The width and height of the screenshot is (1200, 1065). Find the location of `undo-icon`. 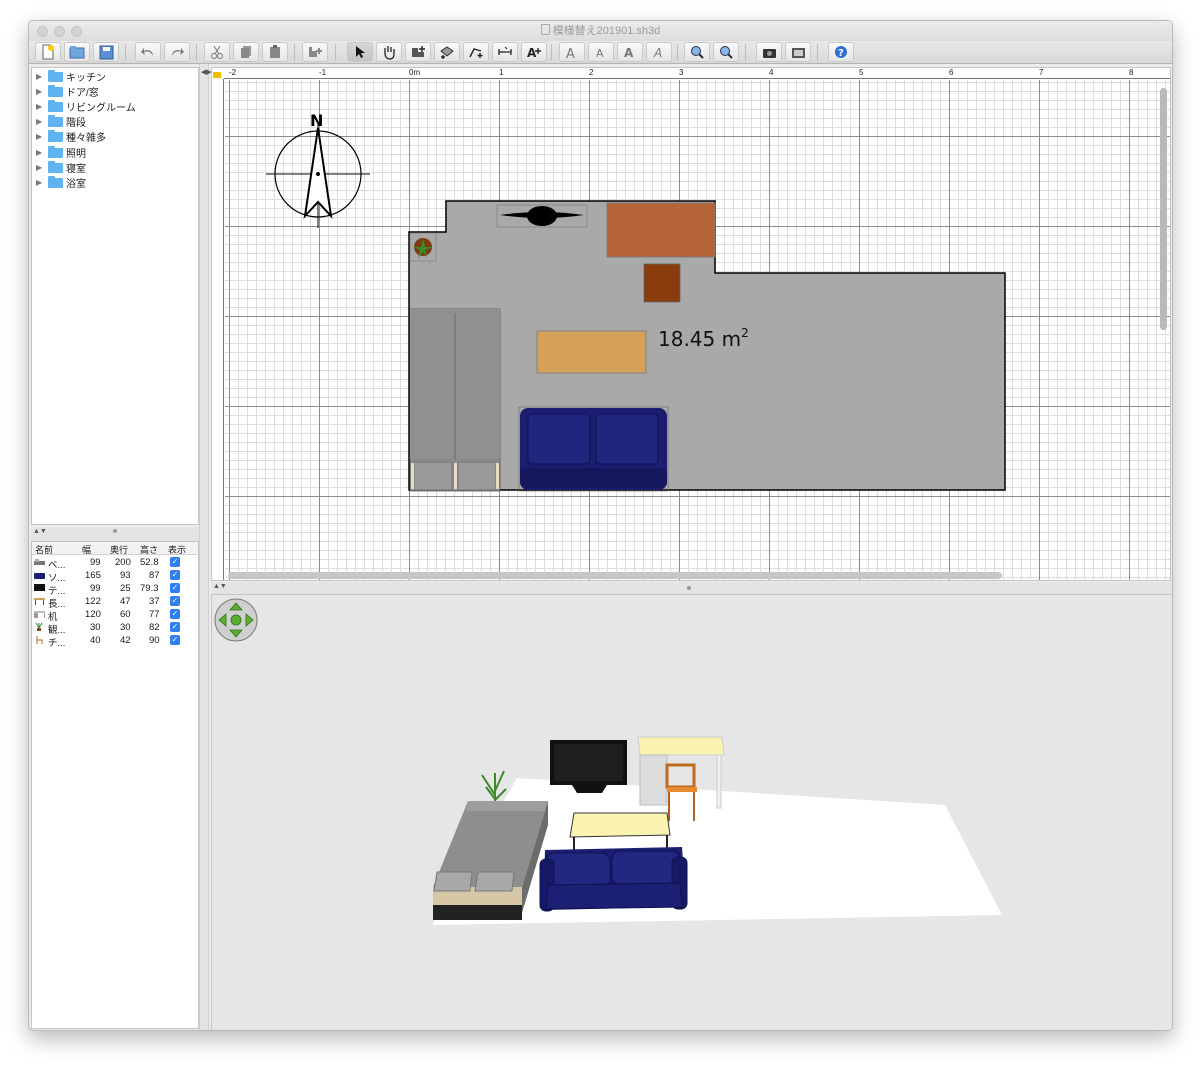

undo-icon is located at coordinates (147, 52).